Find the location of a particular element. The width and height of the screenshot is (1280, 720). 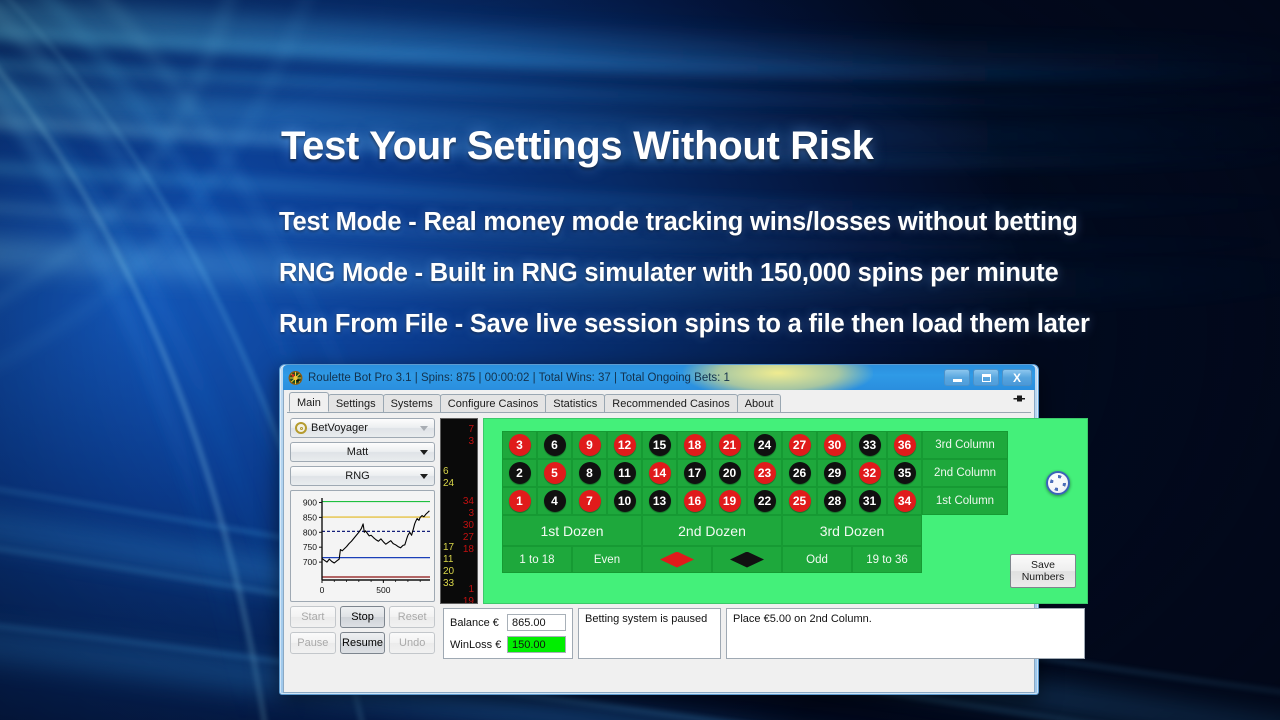

system-select: Matt is located at coordinates (362, 452).